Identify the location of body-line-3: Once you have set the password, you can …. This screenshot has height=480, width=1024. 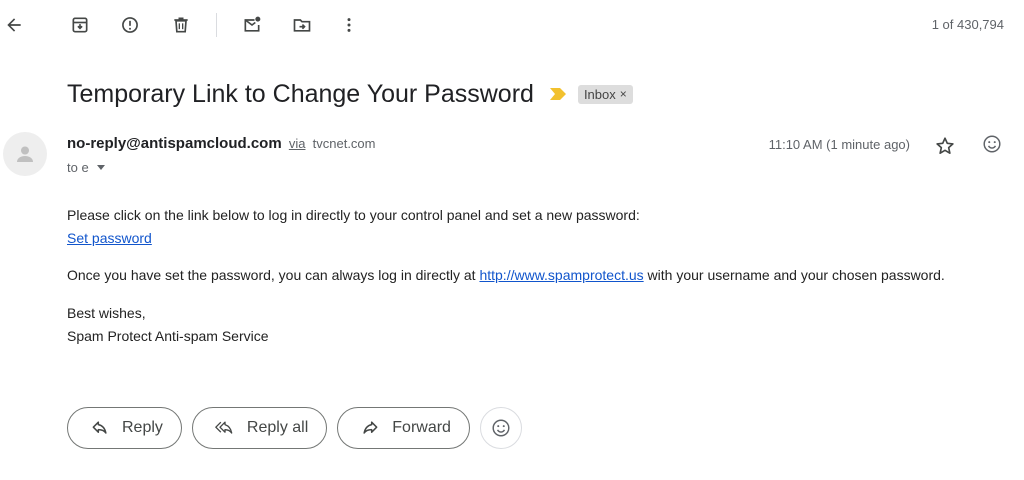
(506, 275).